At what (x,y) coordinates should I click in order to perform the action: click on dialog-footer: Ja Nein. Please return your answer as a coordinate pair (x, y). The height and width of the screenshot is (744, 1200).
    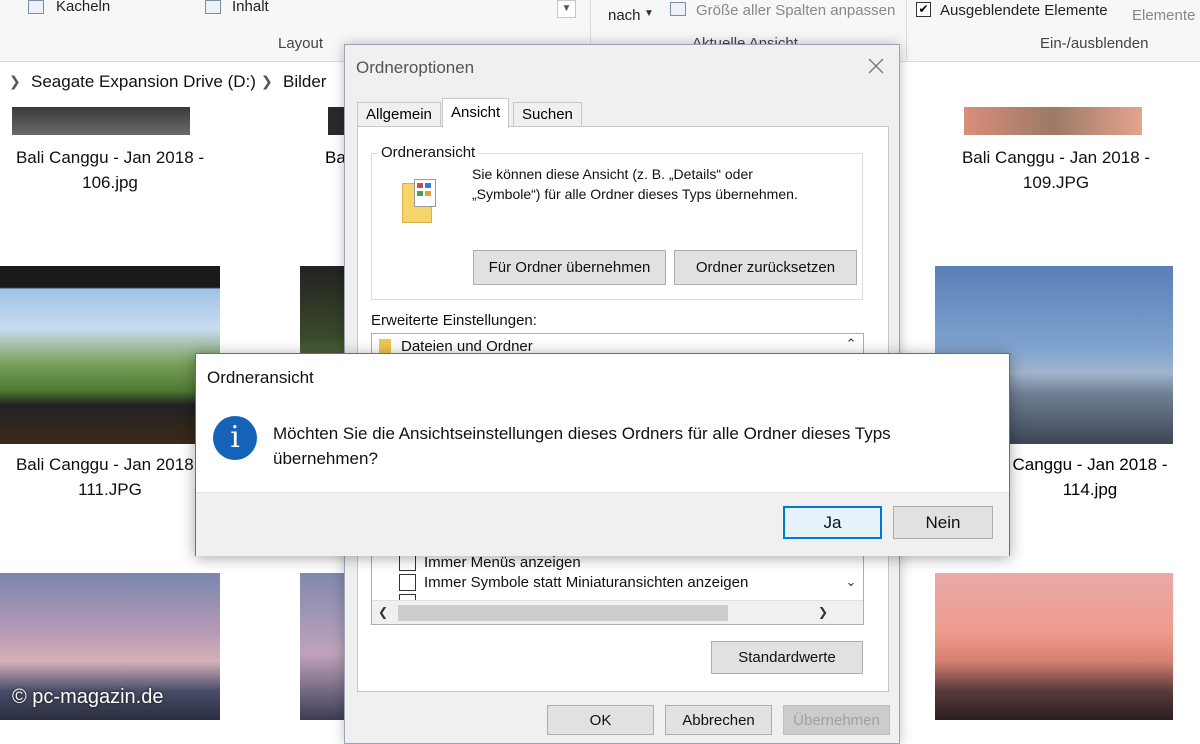
    Looking at the image, I should click on (602, 524).